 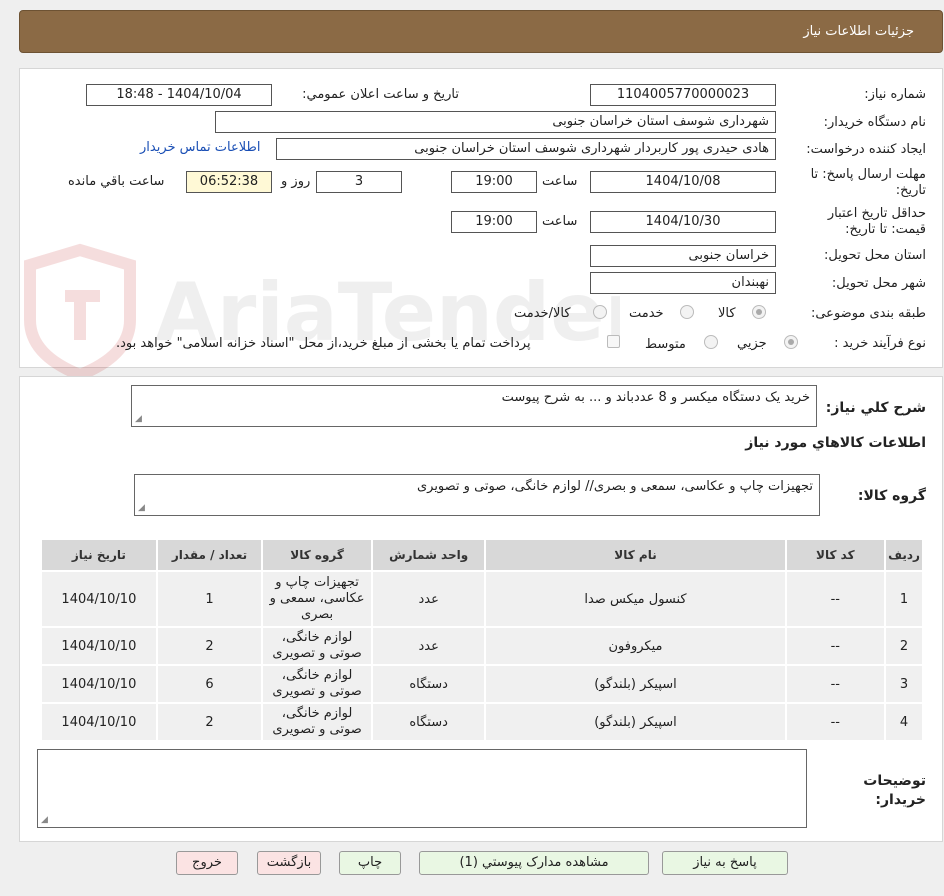 I want to click on goods-section-title: اطلاعات کالاهاي مورد نیاز, so click(x=835, y=443).